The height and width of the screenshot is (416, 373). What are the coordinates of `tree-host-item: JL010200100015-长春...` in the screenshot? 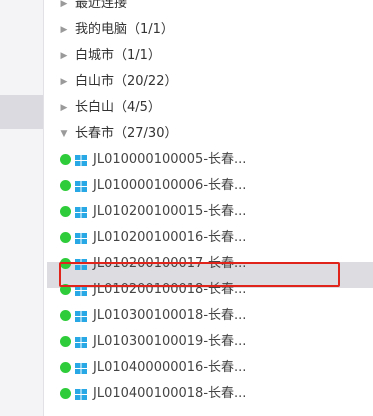 It's located at (208, 212).